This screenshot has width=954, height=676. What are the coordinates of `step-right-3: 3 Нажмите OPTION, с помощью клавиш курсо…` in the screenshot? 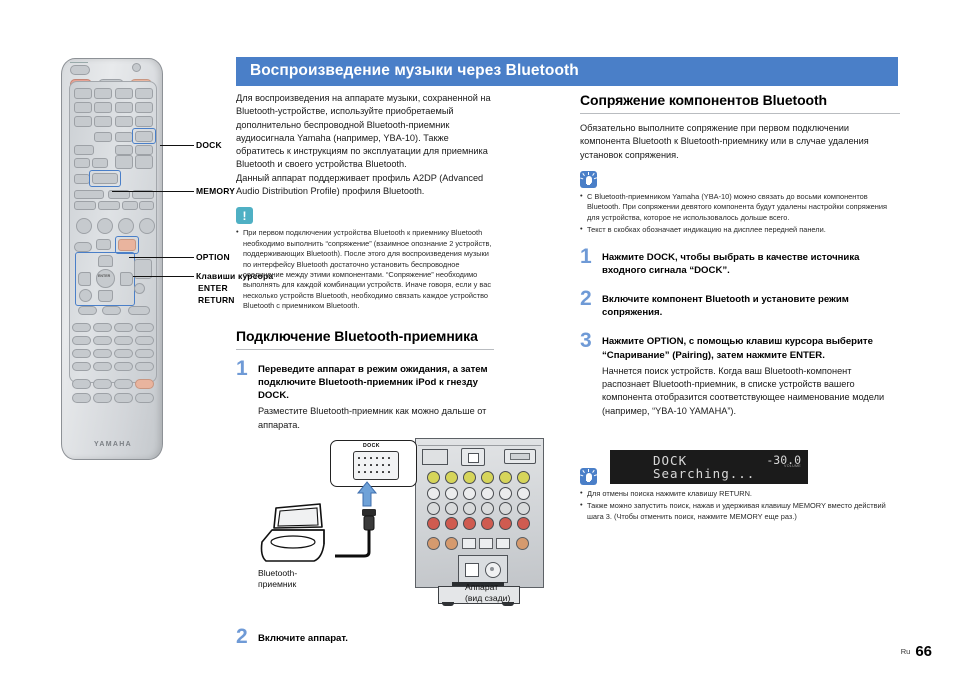 It's located at (740, 374).